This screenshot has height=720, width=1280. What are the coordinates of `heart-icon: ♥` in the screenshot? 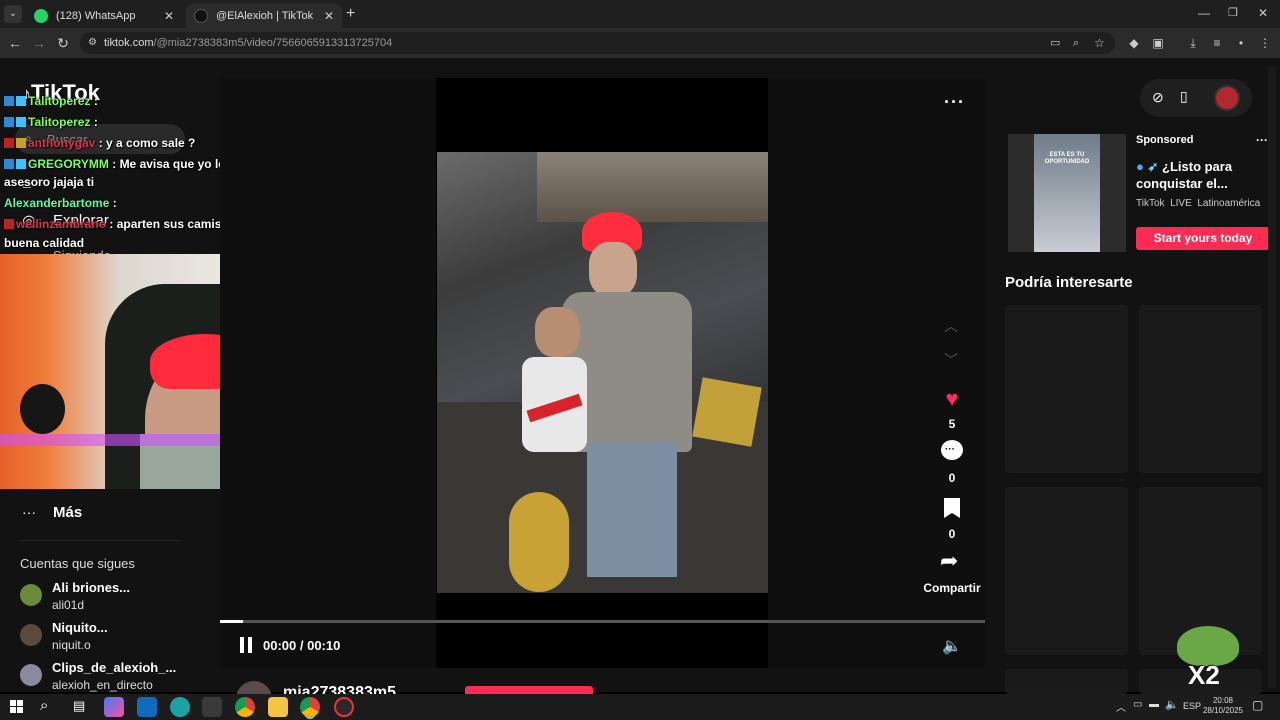 It's located at (952, 399).